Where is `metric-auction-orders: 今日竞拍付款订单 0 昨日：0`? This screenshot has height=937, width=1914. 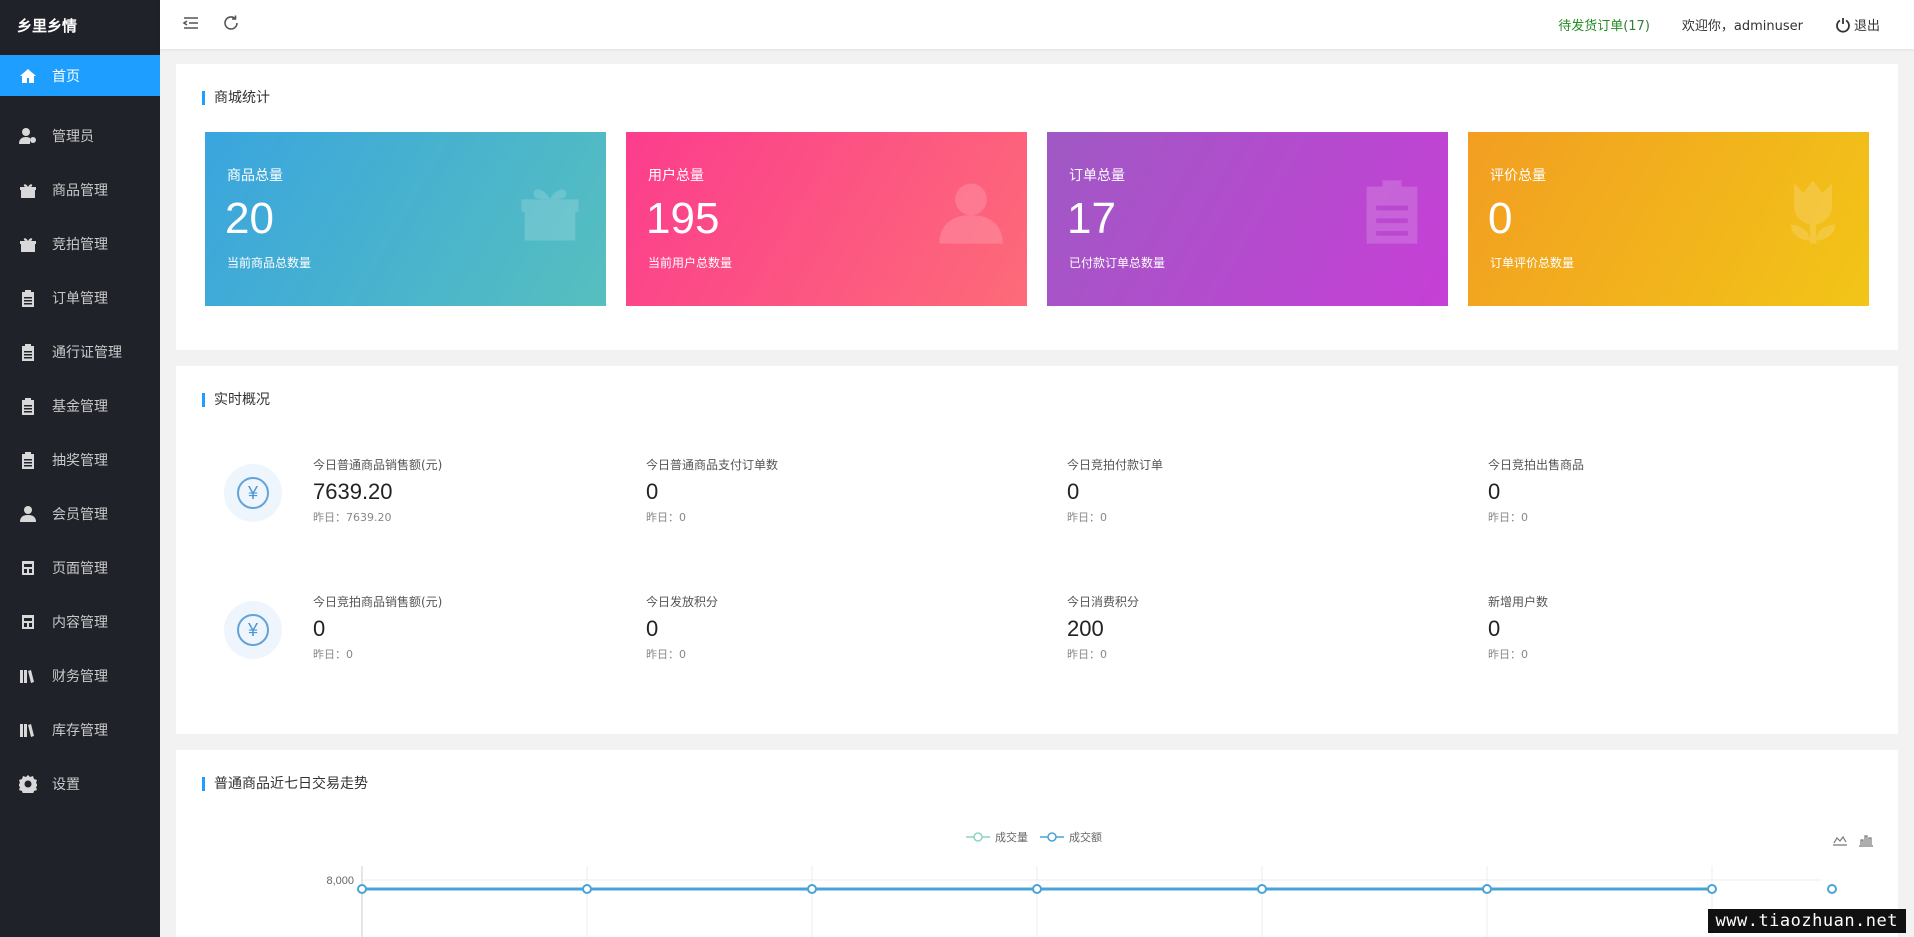
metric-auction-orders: 今日竞拍付款订单 0 昨日：0 is located at coordinates (1115, 490).